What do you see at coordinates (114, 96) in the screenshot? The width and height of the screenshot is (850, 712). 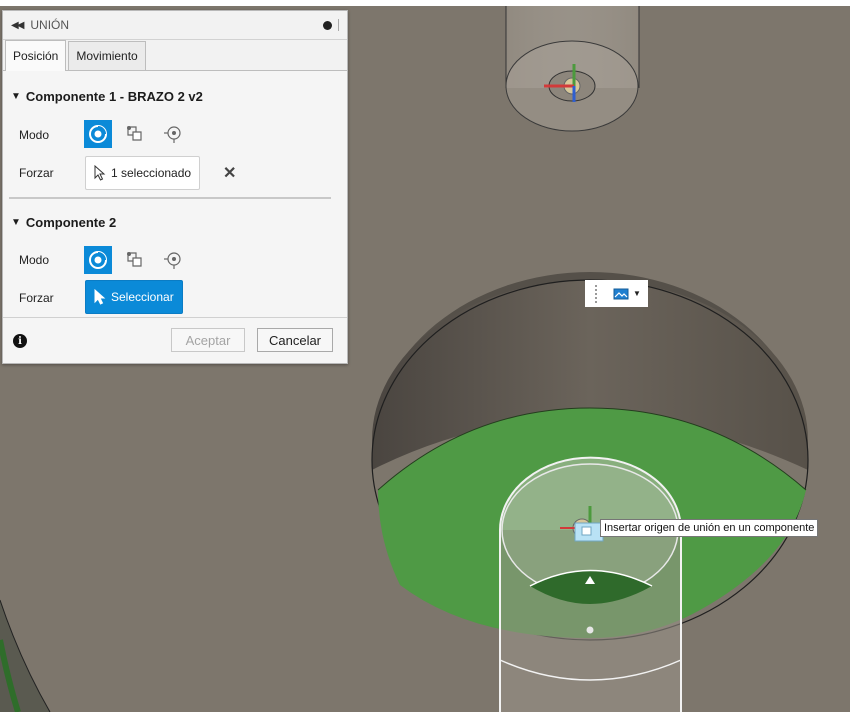 I see `component1-title: Componente 1 - BRAZO 2 v2` at bounding box center [114, 96].